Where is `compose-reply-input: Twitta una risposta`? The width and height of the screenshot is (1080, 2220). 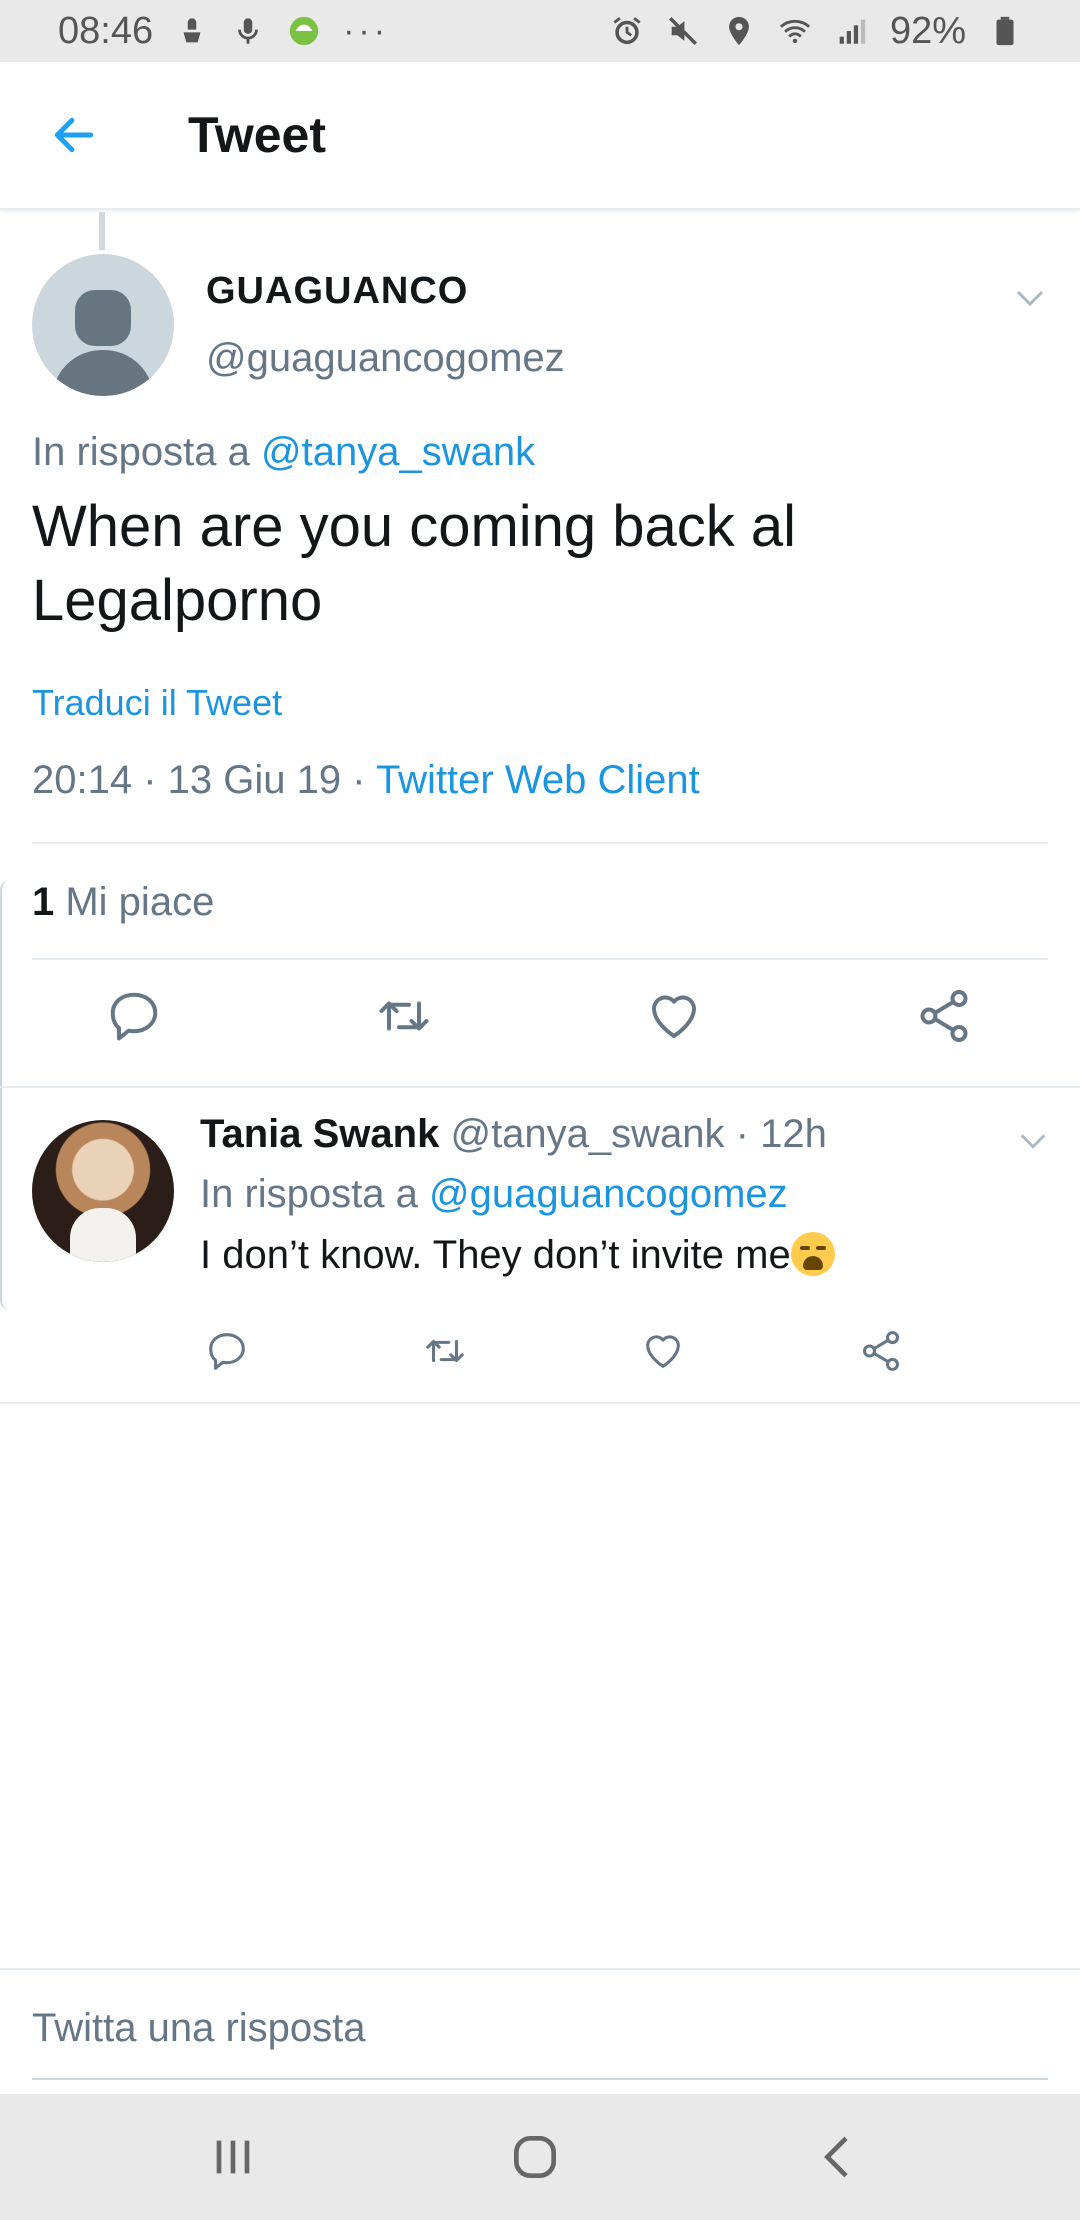 compose-reply-input: Twitta una risposta is located at coordinates (199, 2028).